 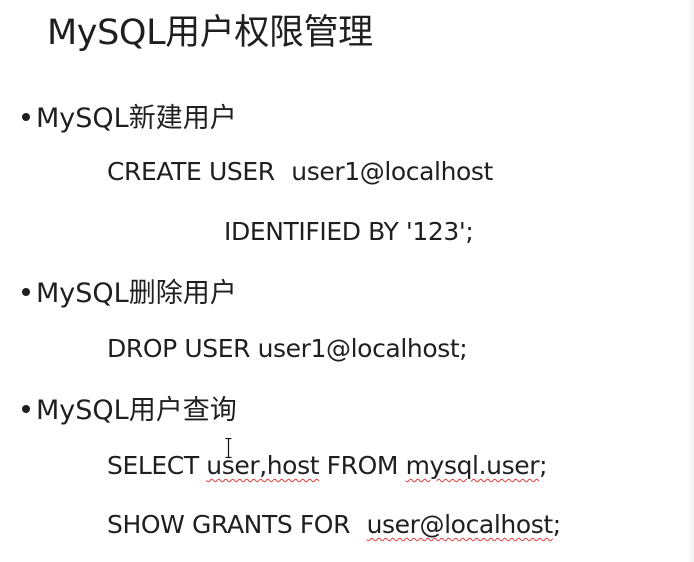 What do you see at coordinates (460, 524) in the screenshot?
I see `spellcheck-word: user@localhost` at bounding box center [460, 524].